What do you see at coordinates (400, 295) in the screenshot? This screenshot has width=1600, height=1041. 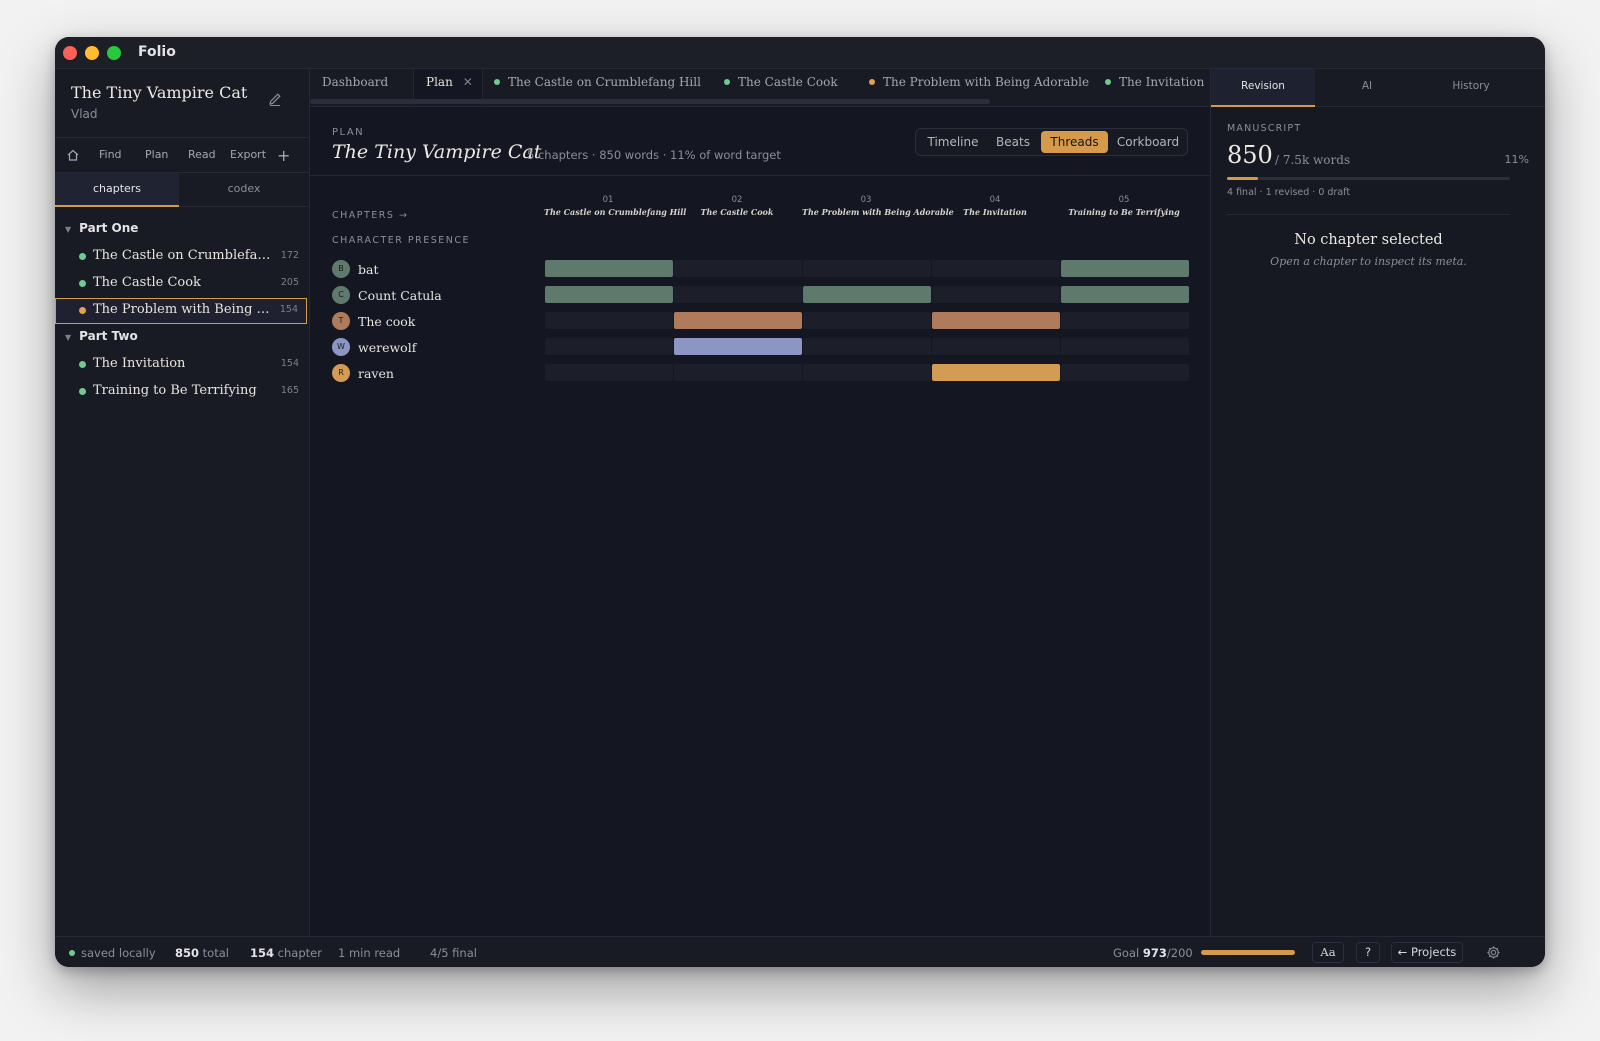 I see `character-name: Count Catula` at bounding box center [400, 295].